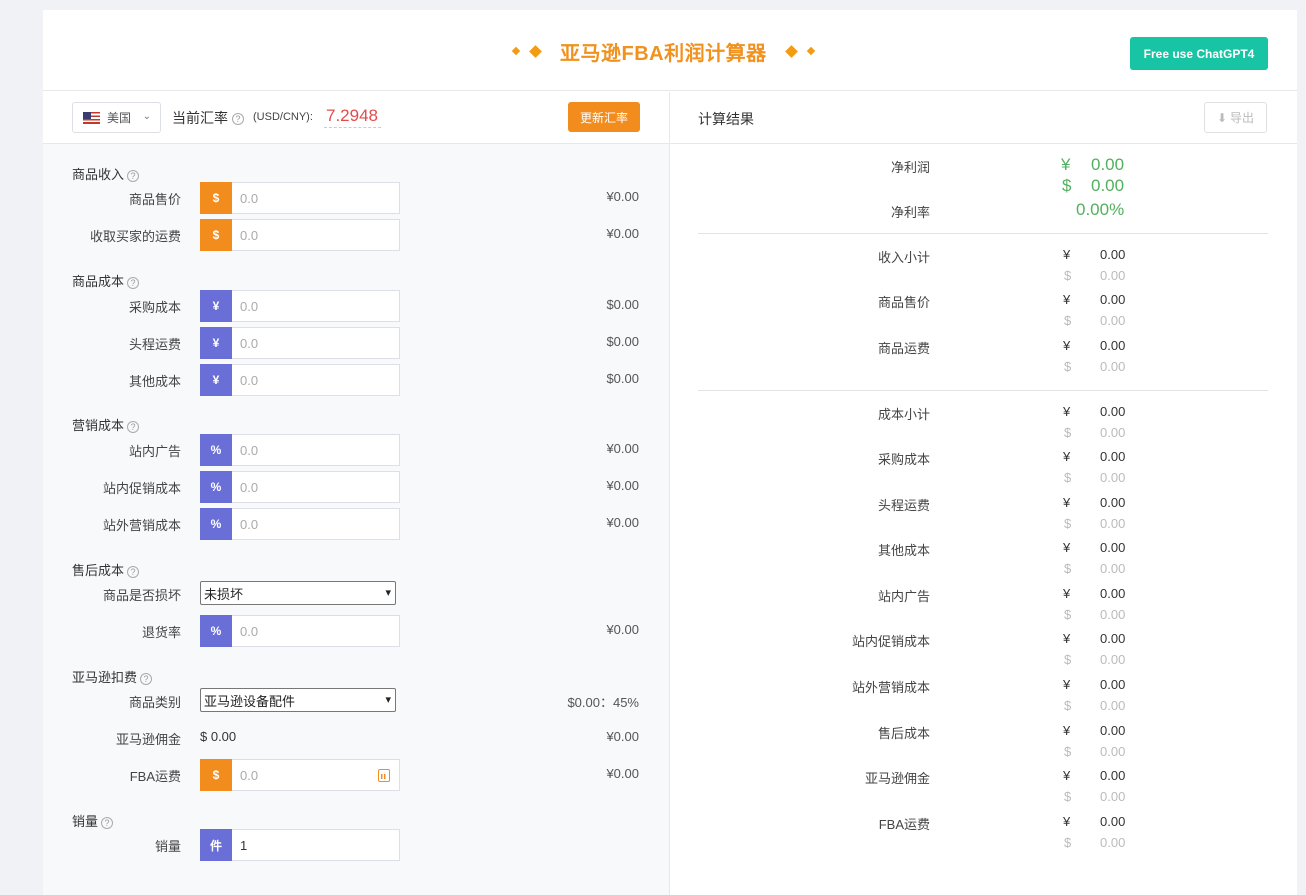 This screenshot has width=1306, height=895. I want to click on commission-label: 亚马逊佣金, so click(148, 739).